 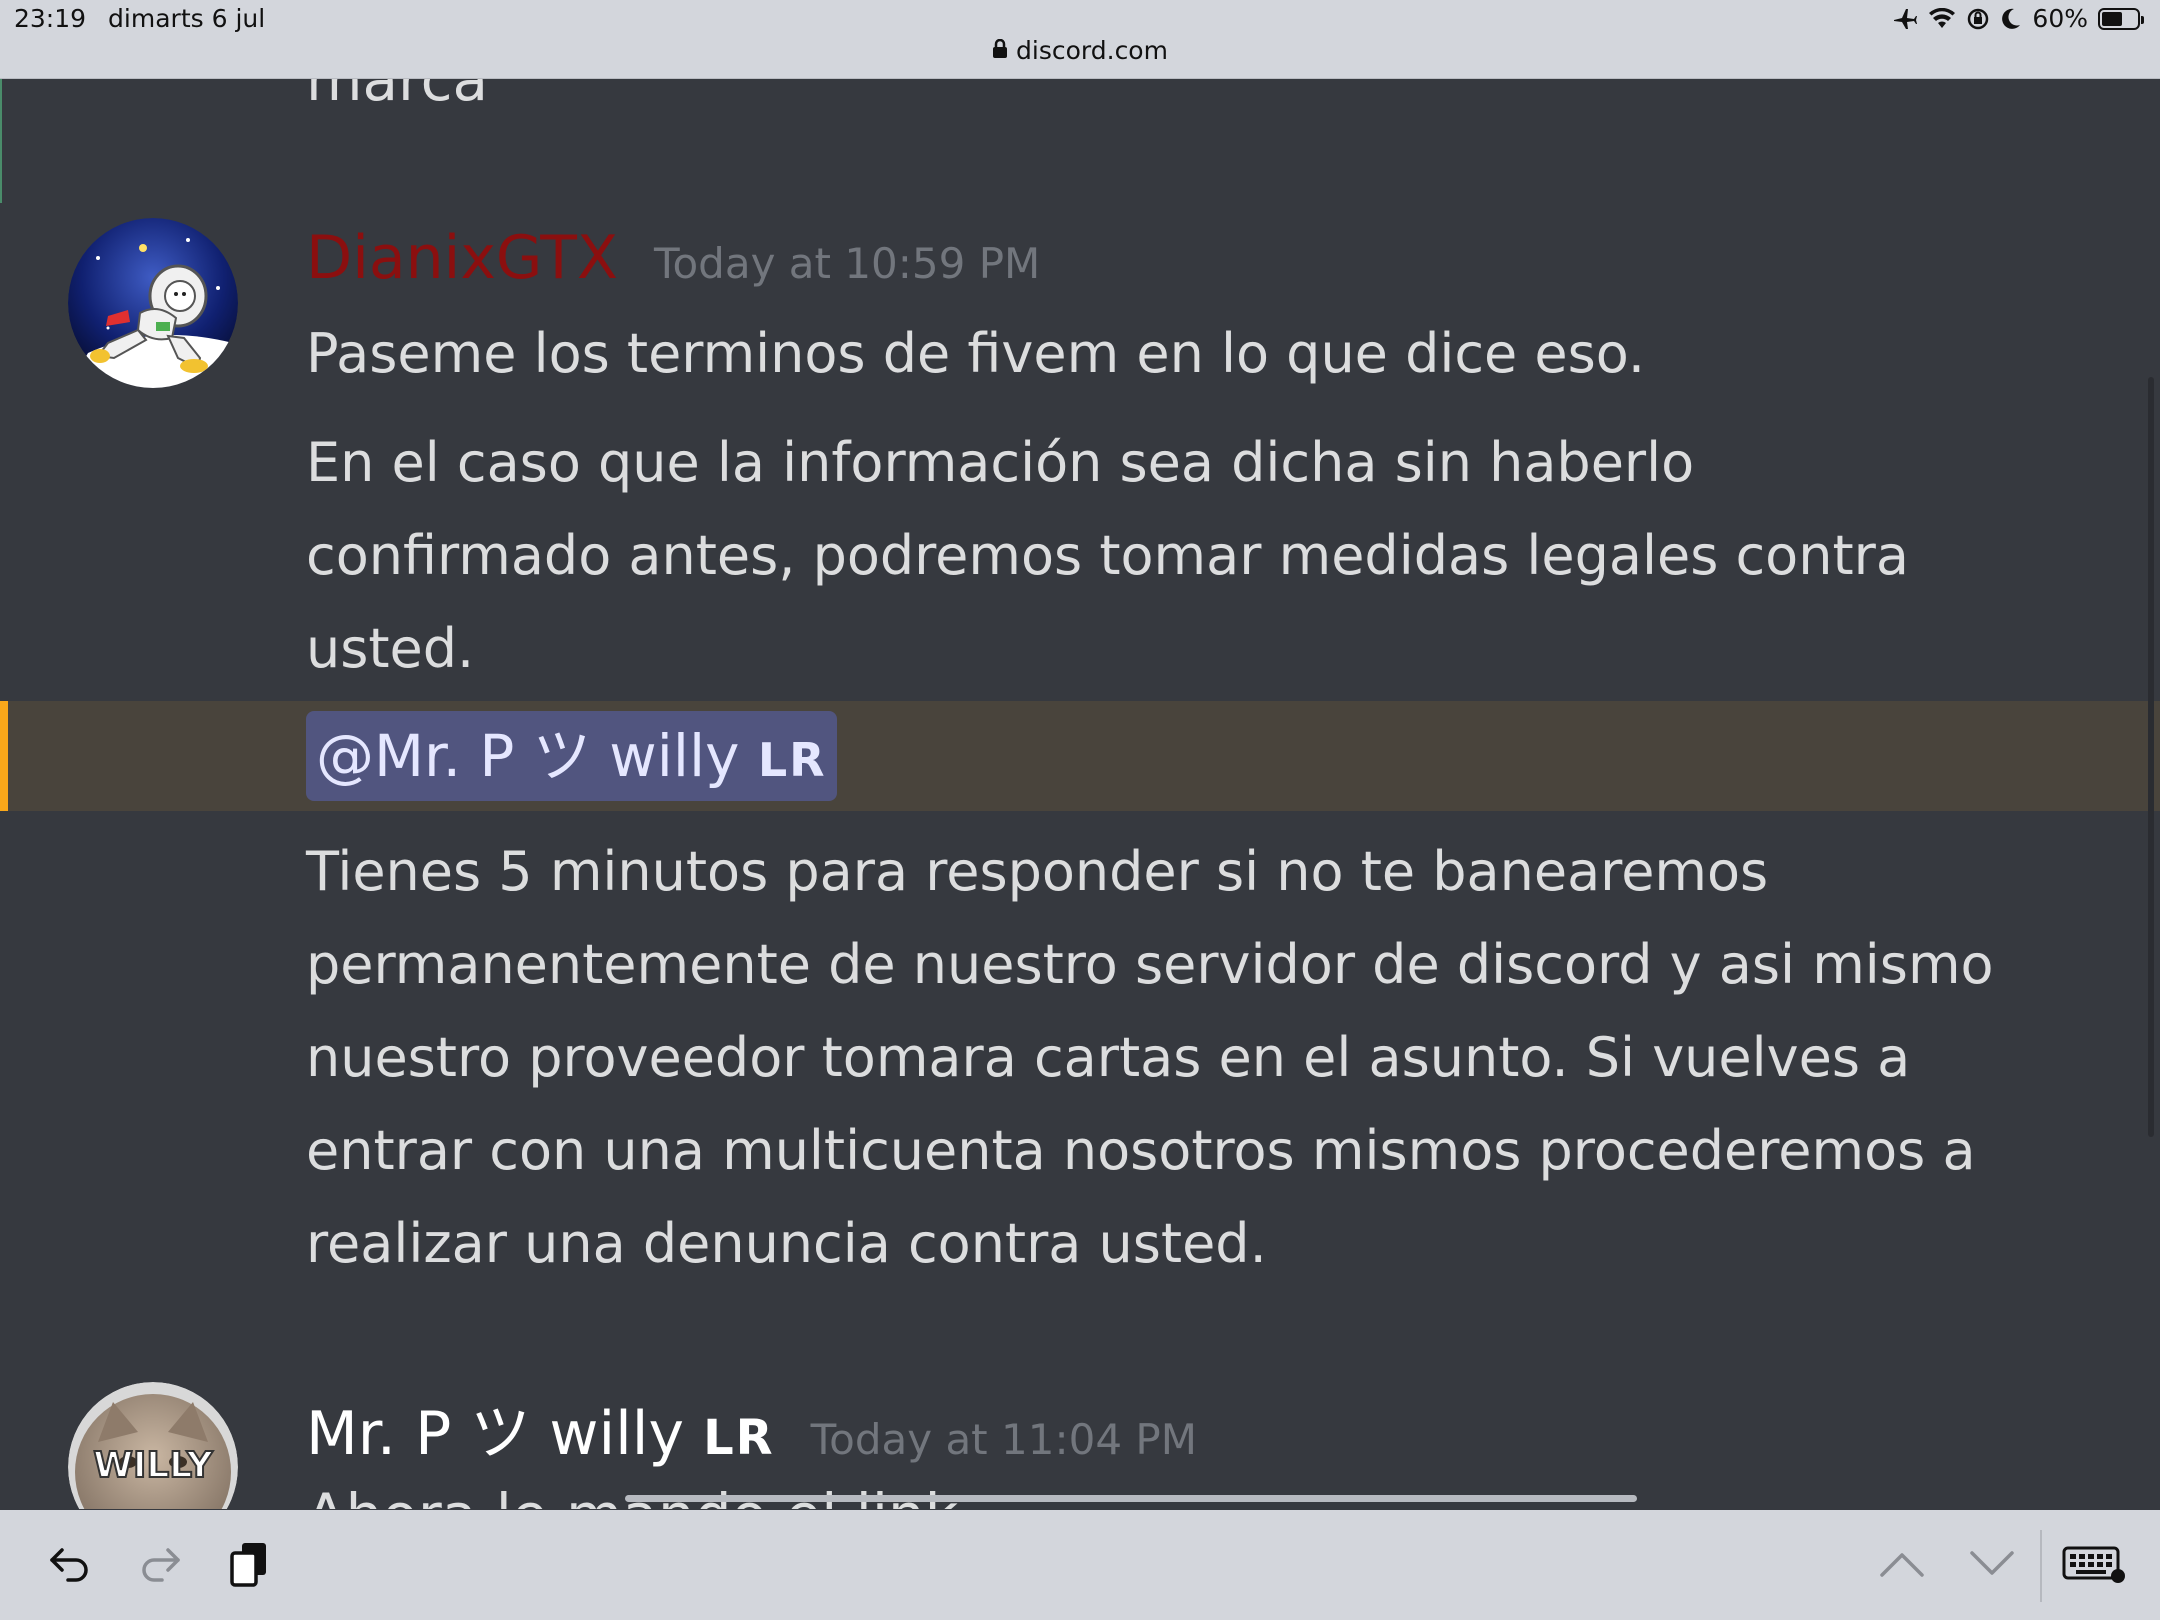 What do you see at coordinates (50, 18) in the screenshot?
I see `clock: 23:19` at bounding box center [50, 18].